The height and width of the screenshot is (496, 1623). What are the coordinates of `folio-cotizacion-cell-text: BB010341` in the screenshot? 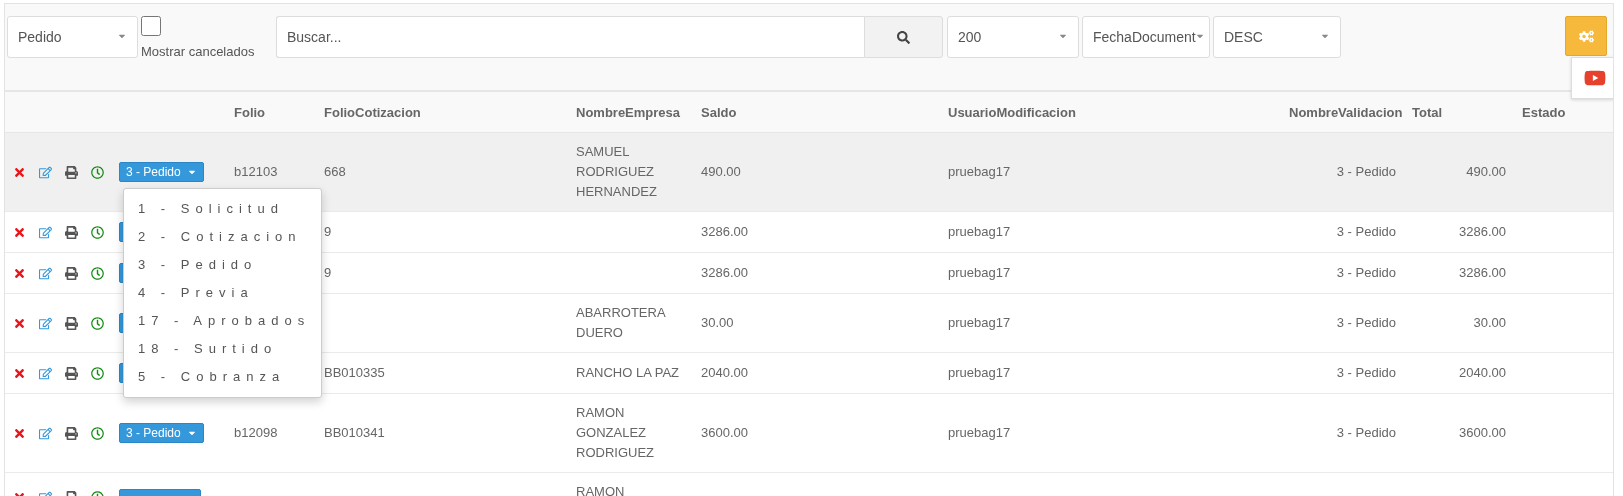 It's located at (354, 433).